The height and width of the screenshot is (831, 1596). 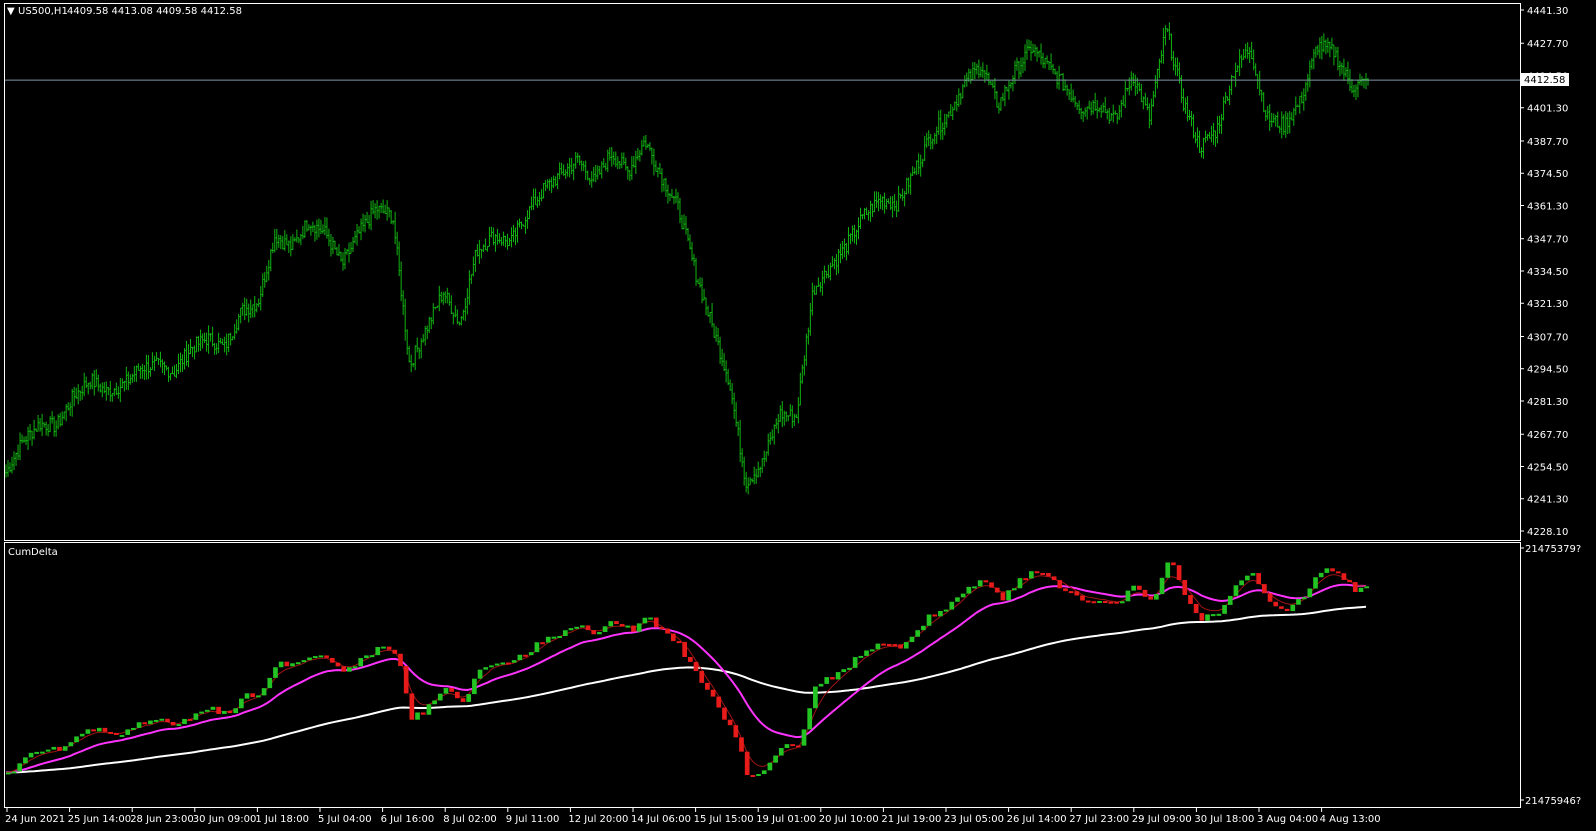 I want to click on time-tick-label: 6 Jul 16:00, so click(x=408, y=819).